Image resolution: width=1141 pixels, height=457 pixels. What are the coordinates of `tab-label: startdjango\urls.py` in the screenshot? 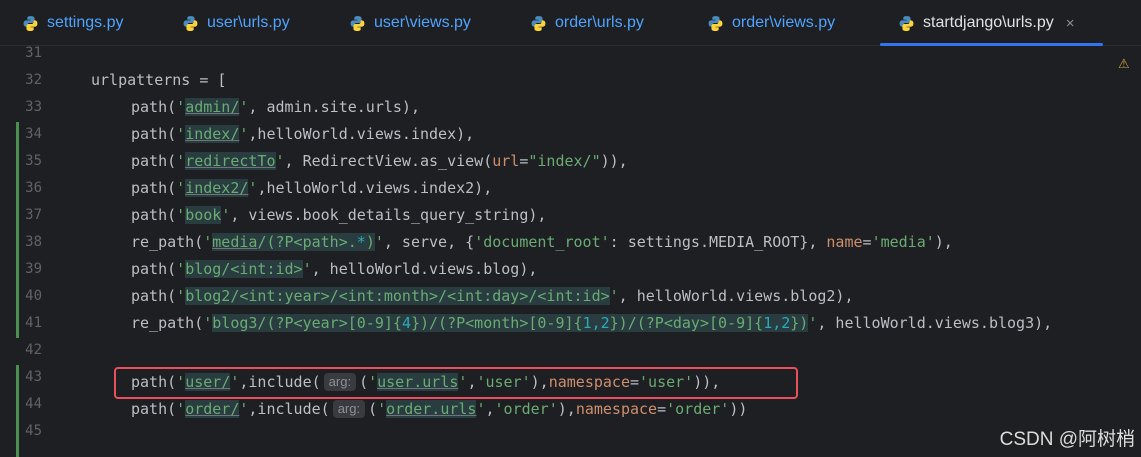 It's located at (988, 22).